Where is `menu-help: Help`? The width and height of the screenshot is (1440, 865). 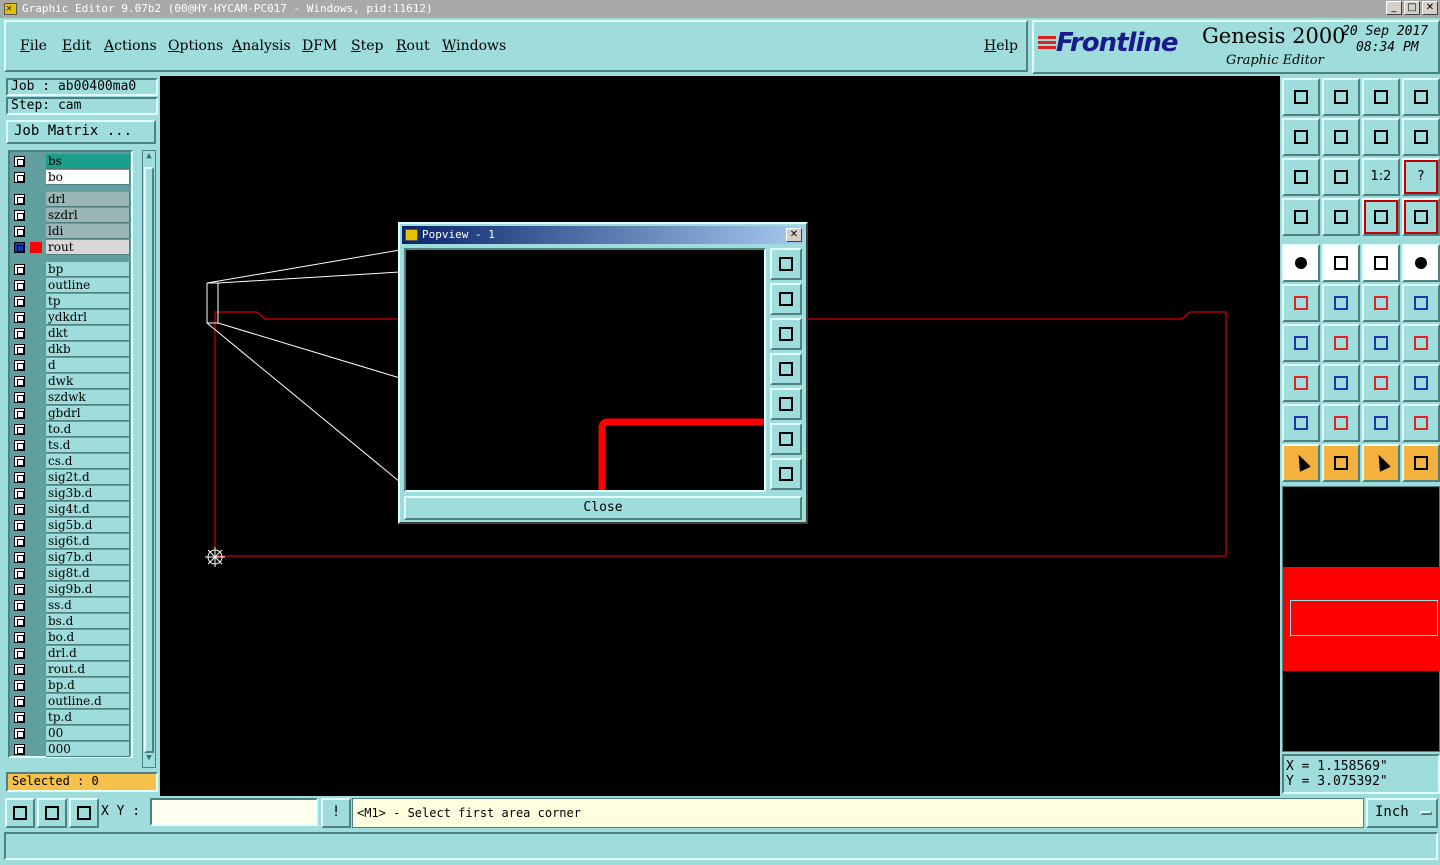
menu-help: Help is located at coordinates (1001, 46).